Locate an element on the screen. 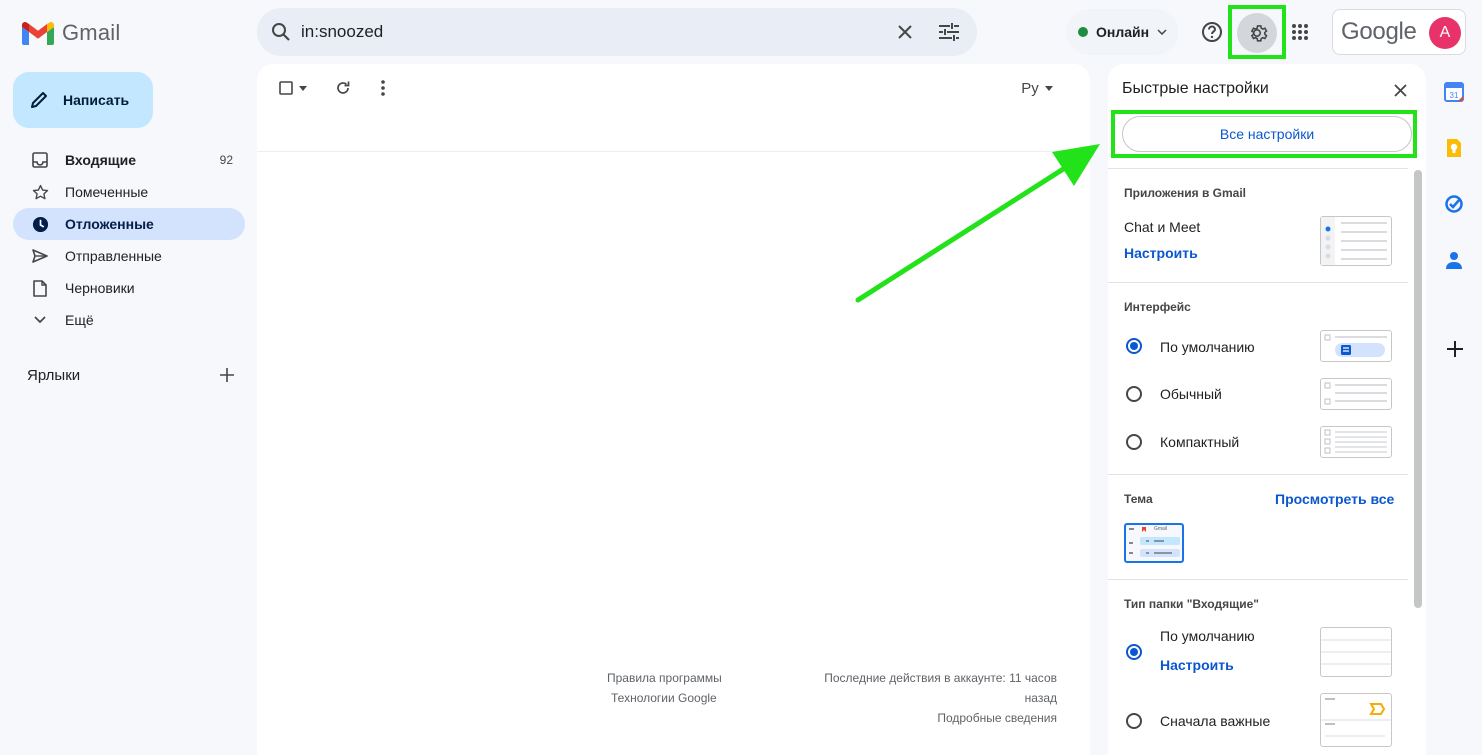 Image resolution: width=1482 pixels, height=755 pixels. search-bar is located at coordinates (617, 32).